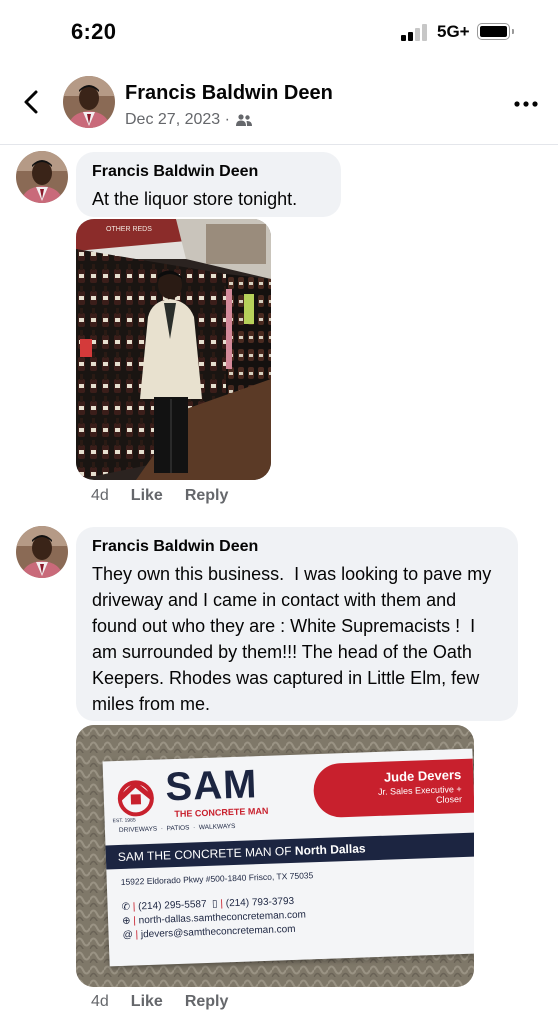  I want to click on name-pill: Jude Devers Jr. Sales Executive + Closer, so click(393, 788).